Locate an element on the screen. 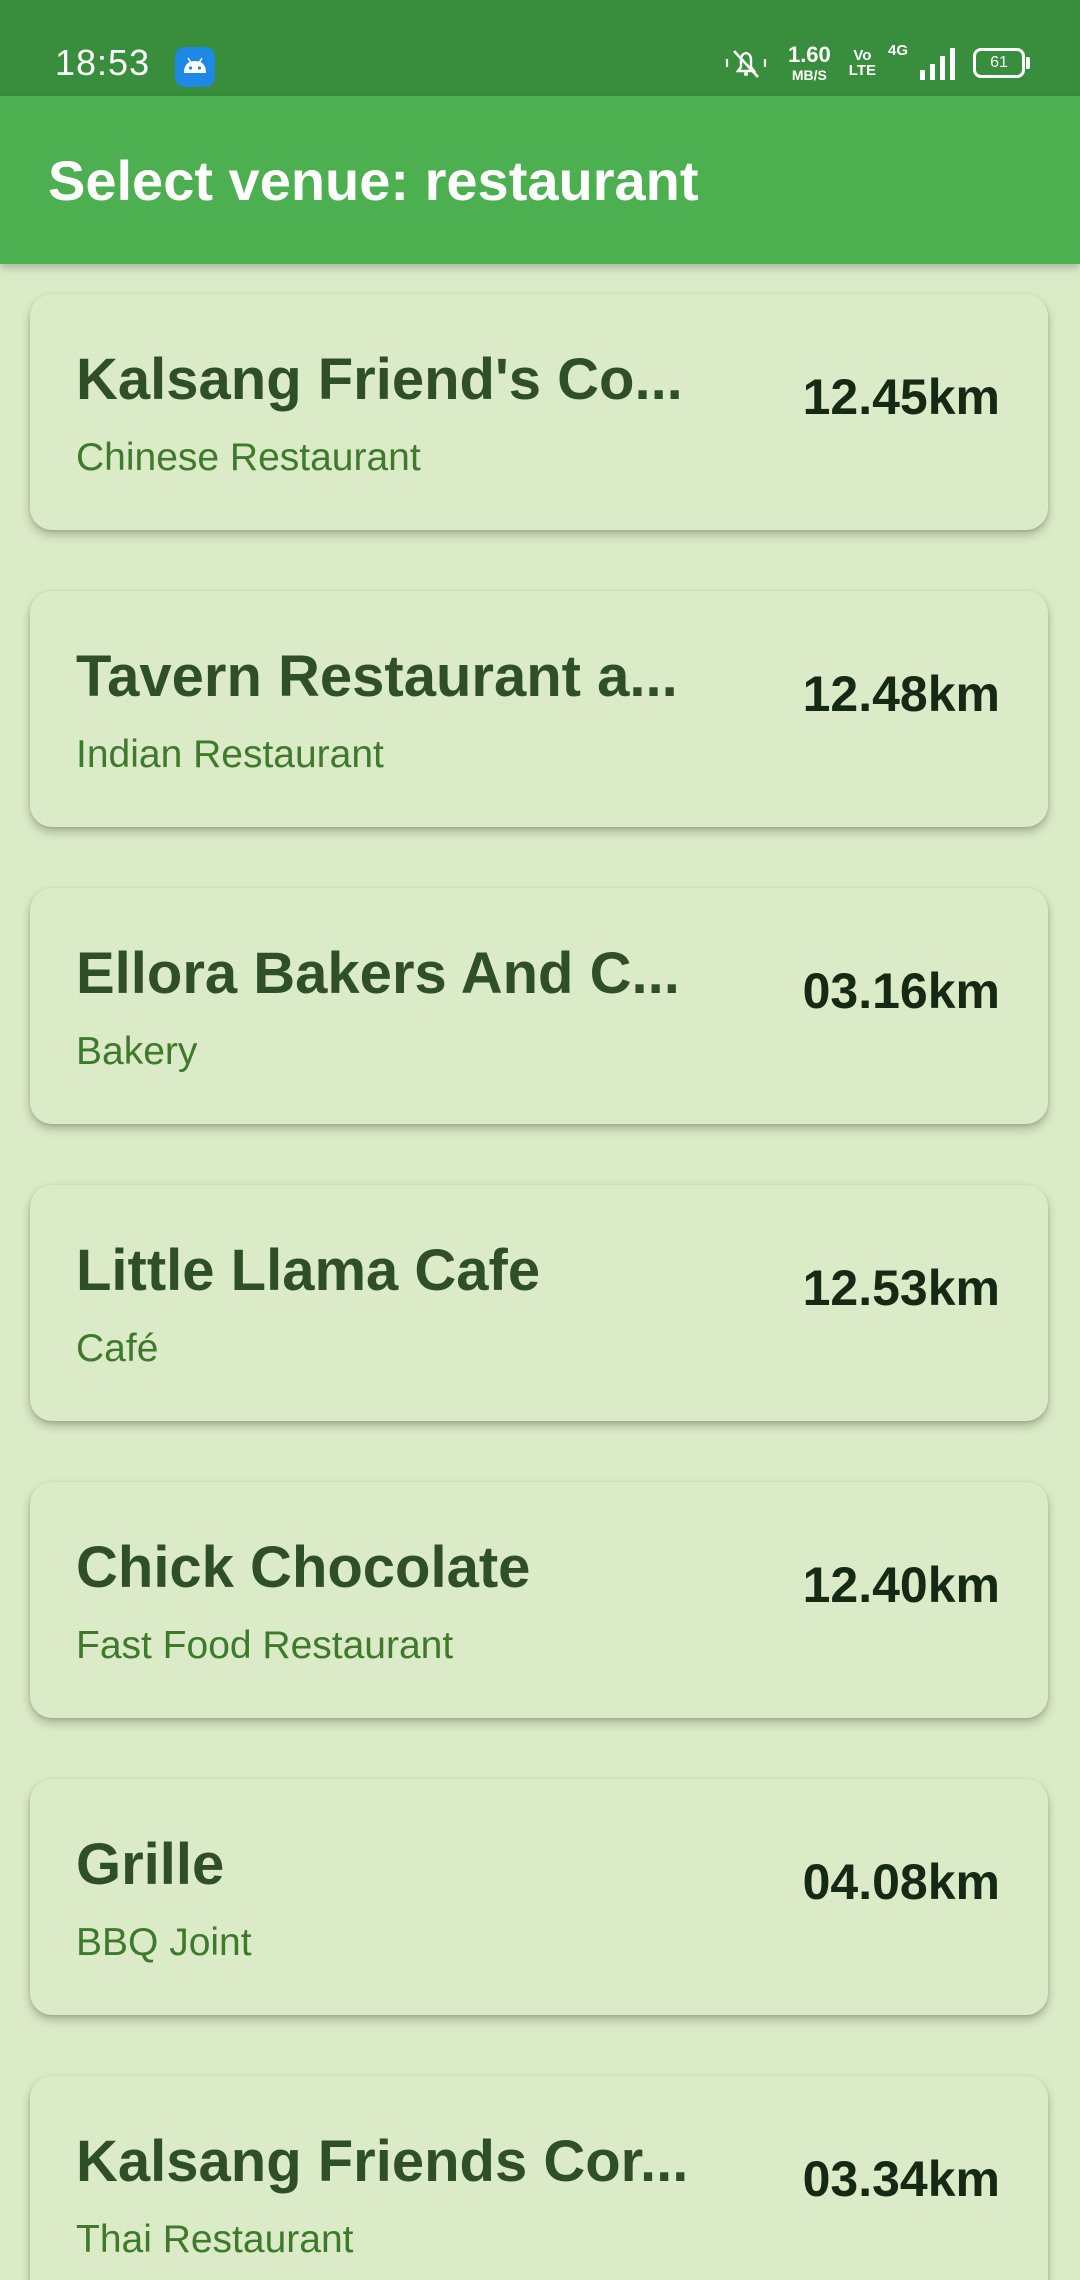 The image size is (1080, 2280). network-speed: 1.60 MB/S is located at coordinates (809, 62).